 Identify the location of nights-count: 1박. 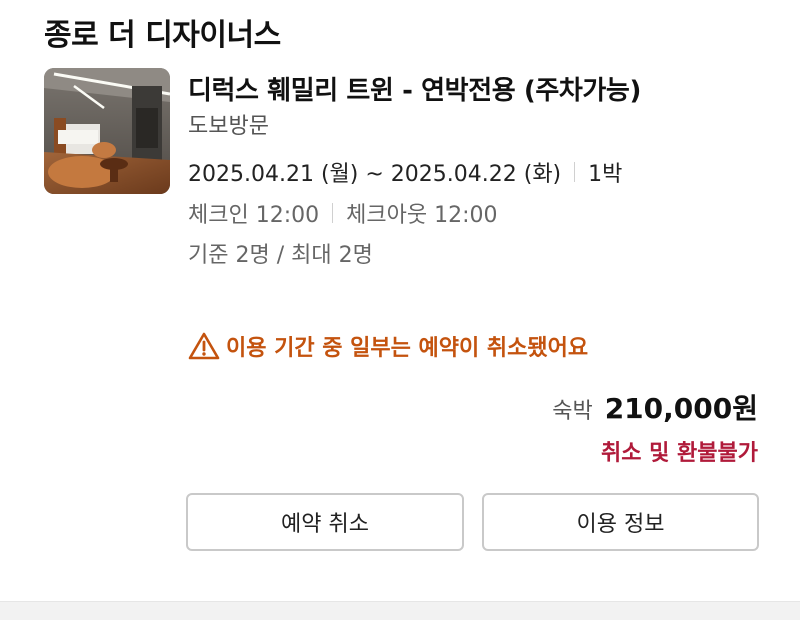
(605, 174).